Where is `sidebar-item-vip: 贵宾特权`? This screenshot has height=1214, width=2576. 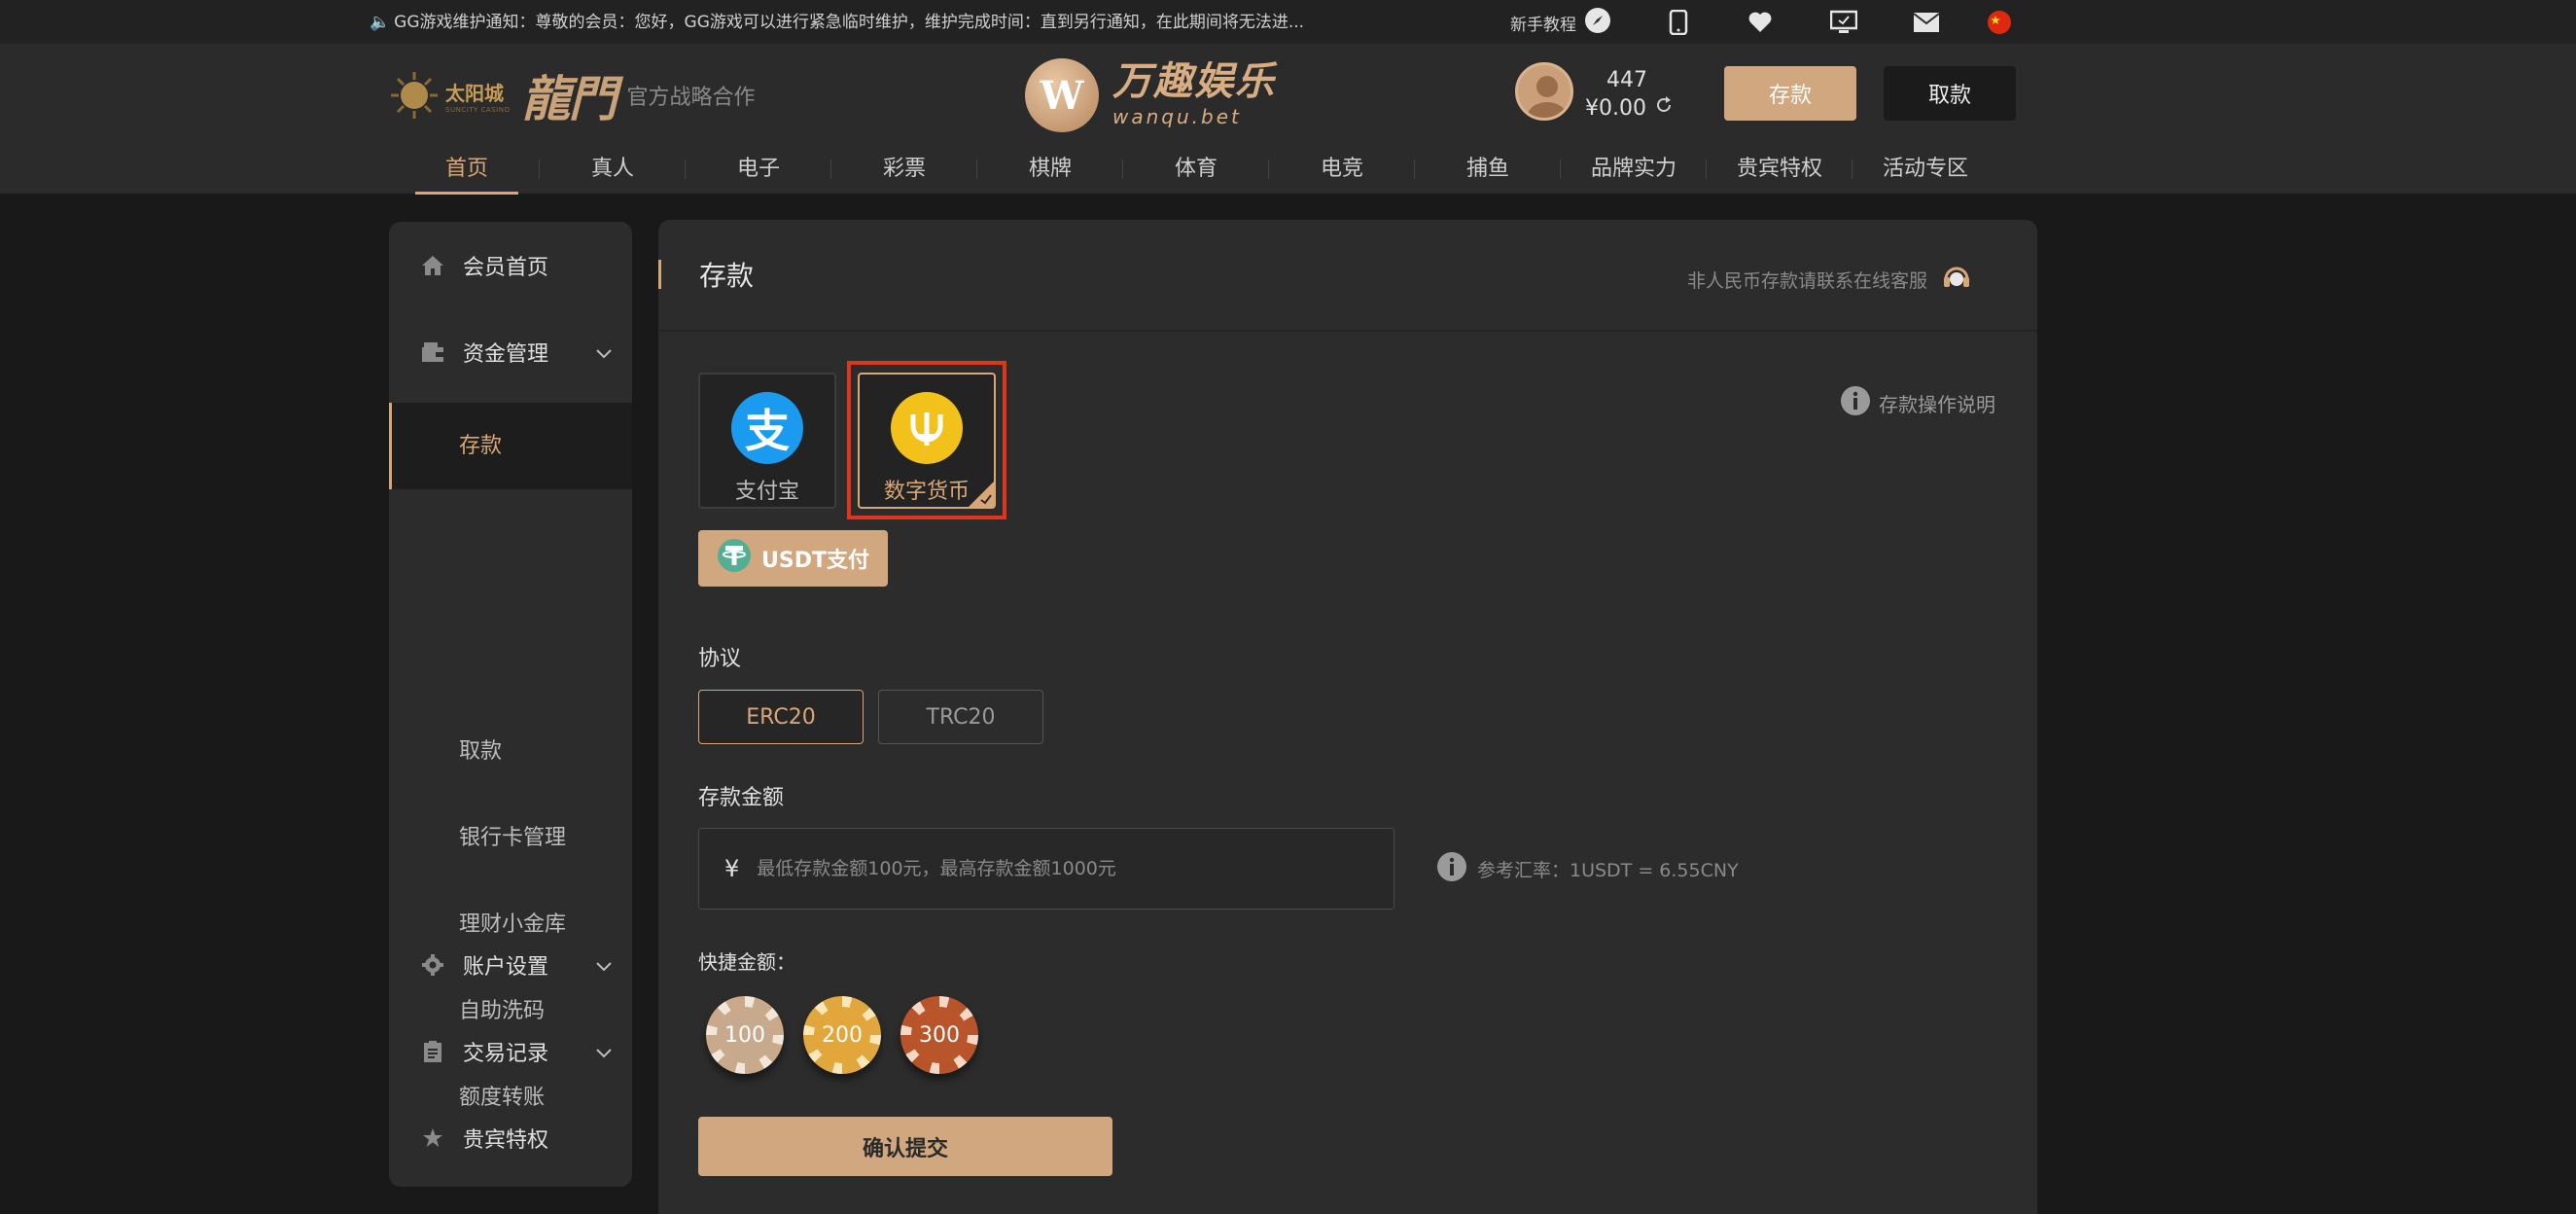
sidebar-item-vip: 贵宾特权 is located at coordinates (510, 1137).